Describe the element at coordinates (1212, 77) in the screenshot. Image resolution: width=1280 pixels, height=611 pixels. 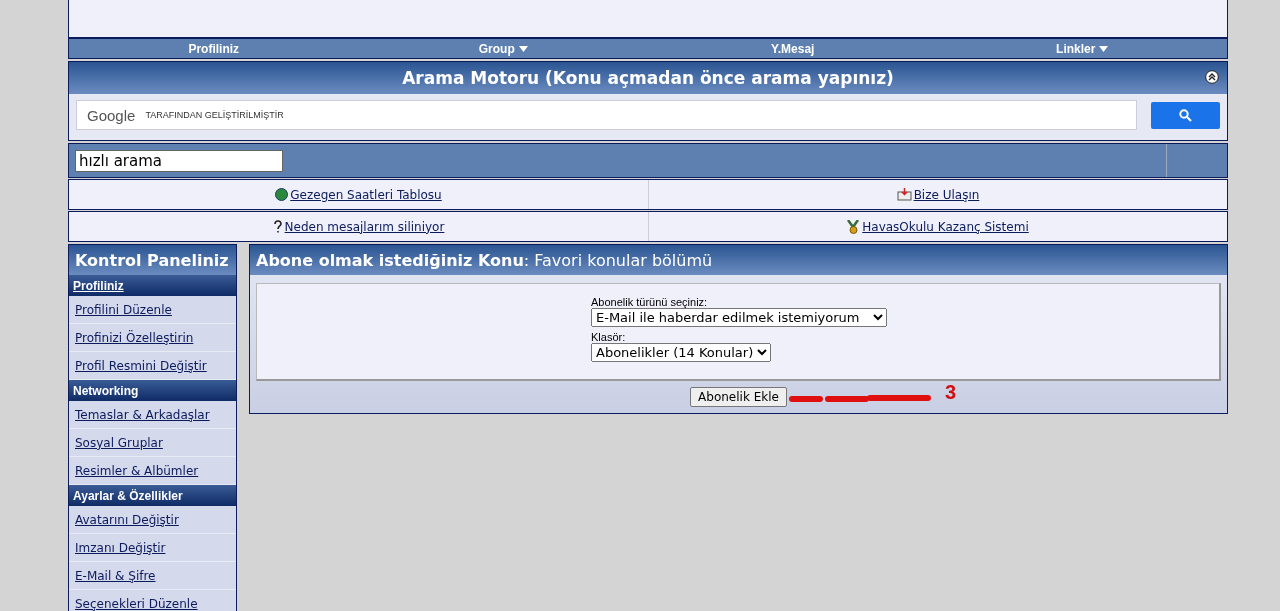
I see `collapse-icon` at that location.